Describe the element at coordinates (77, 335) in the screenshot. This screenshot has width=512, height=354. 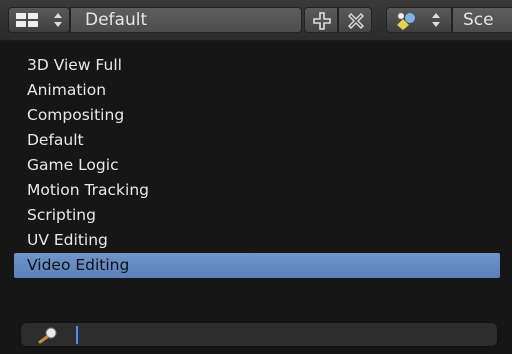
I see `text-caret` at that location.